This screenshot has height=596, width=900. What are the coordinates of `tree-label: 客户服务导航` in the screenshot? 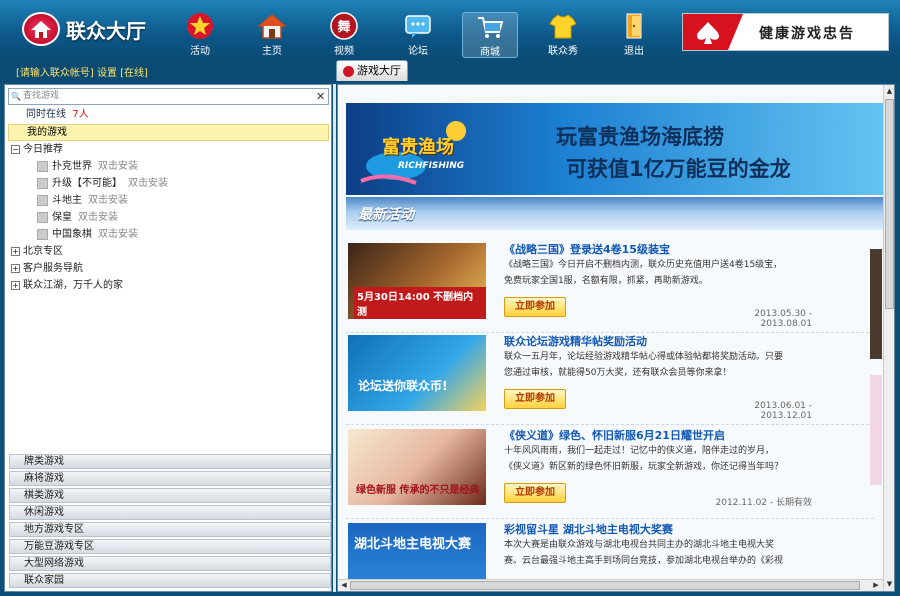 It's located at (53, 268).